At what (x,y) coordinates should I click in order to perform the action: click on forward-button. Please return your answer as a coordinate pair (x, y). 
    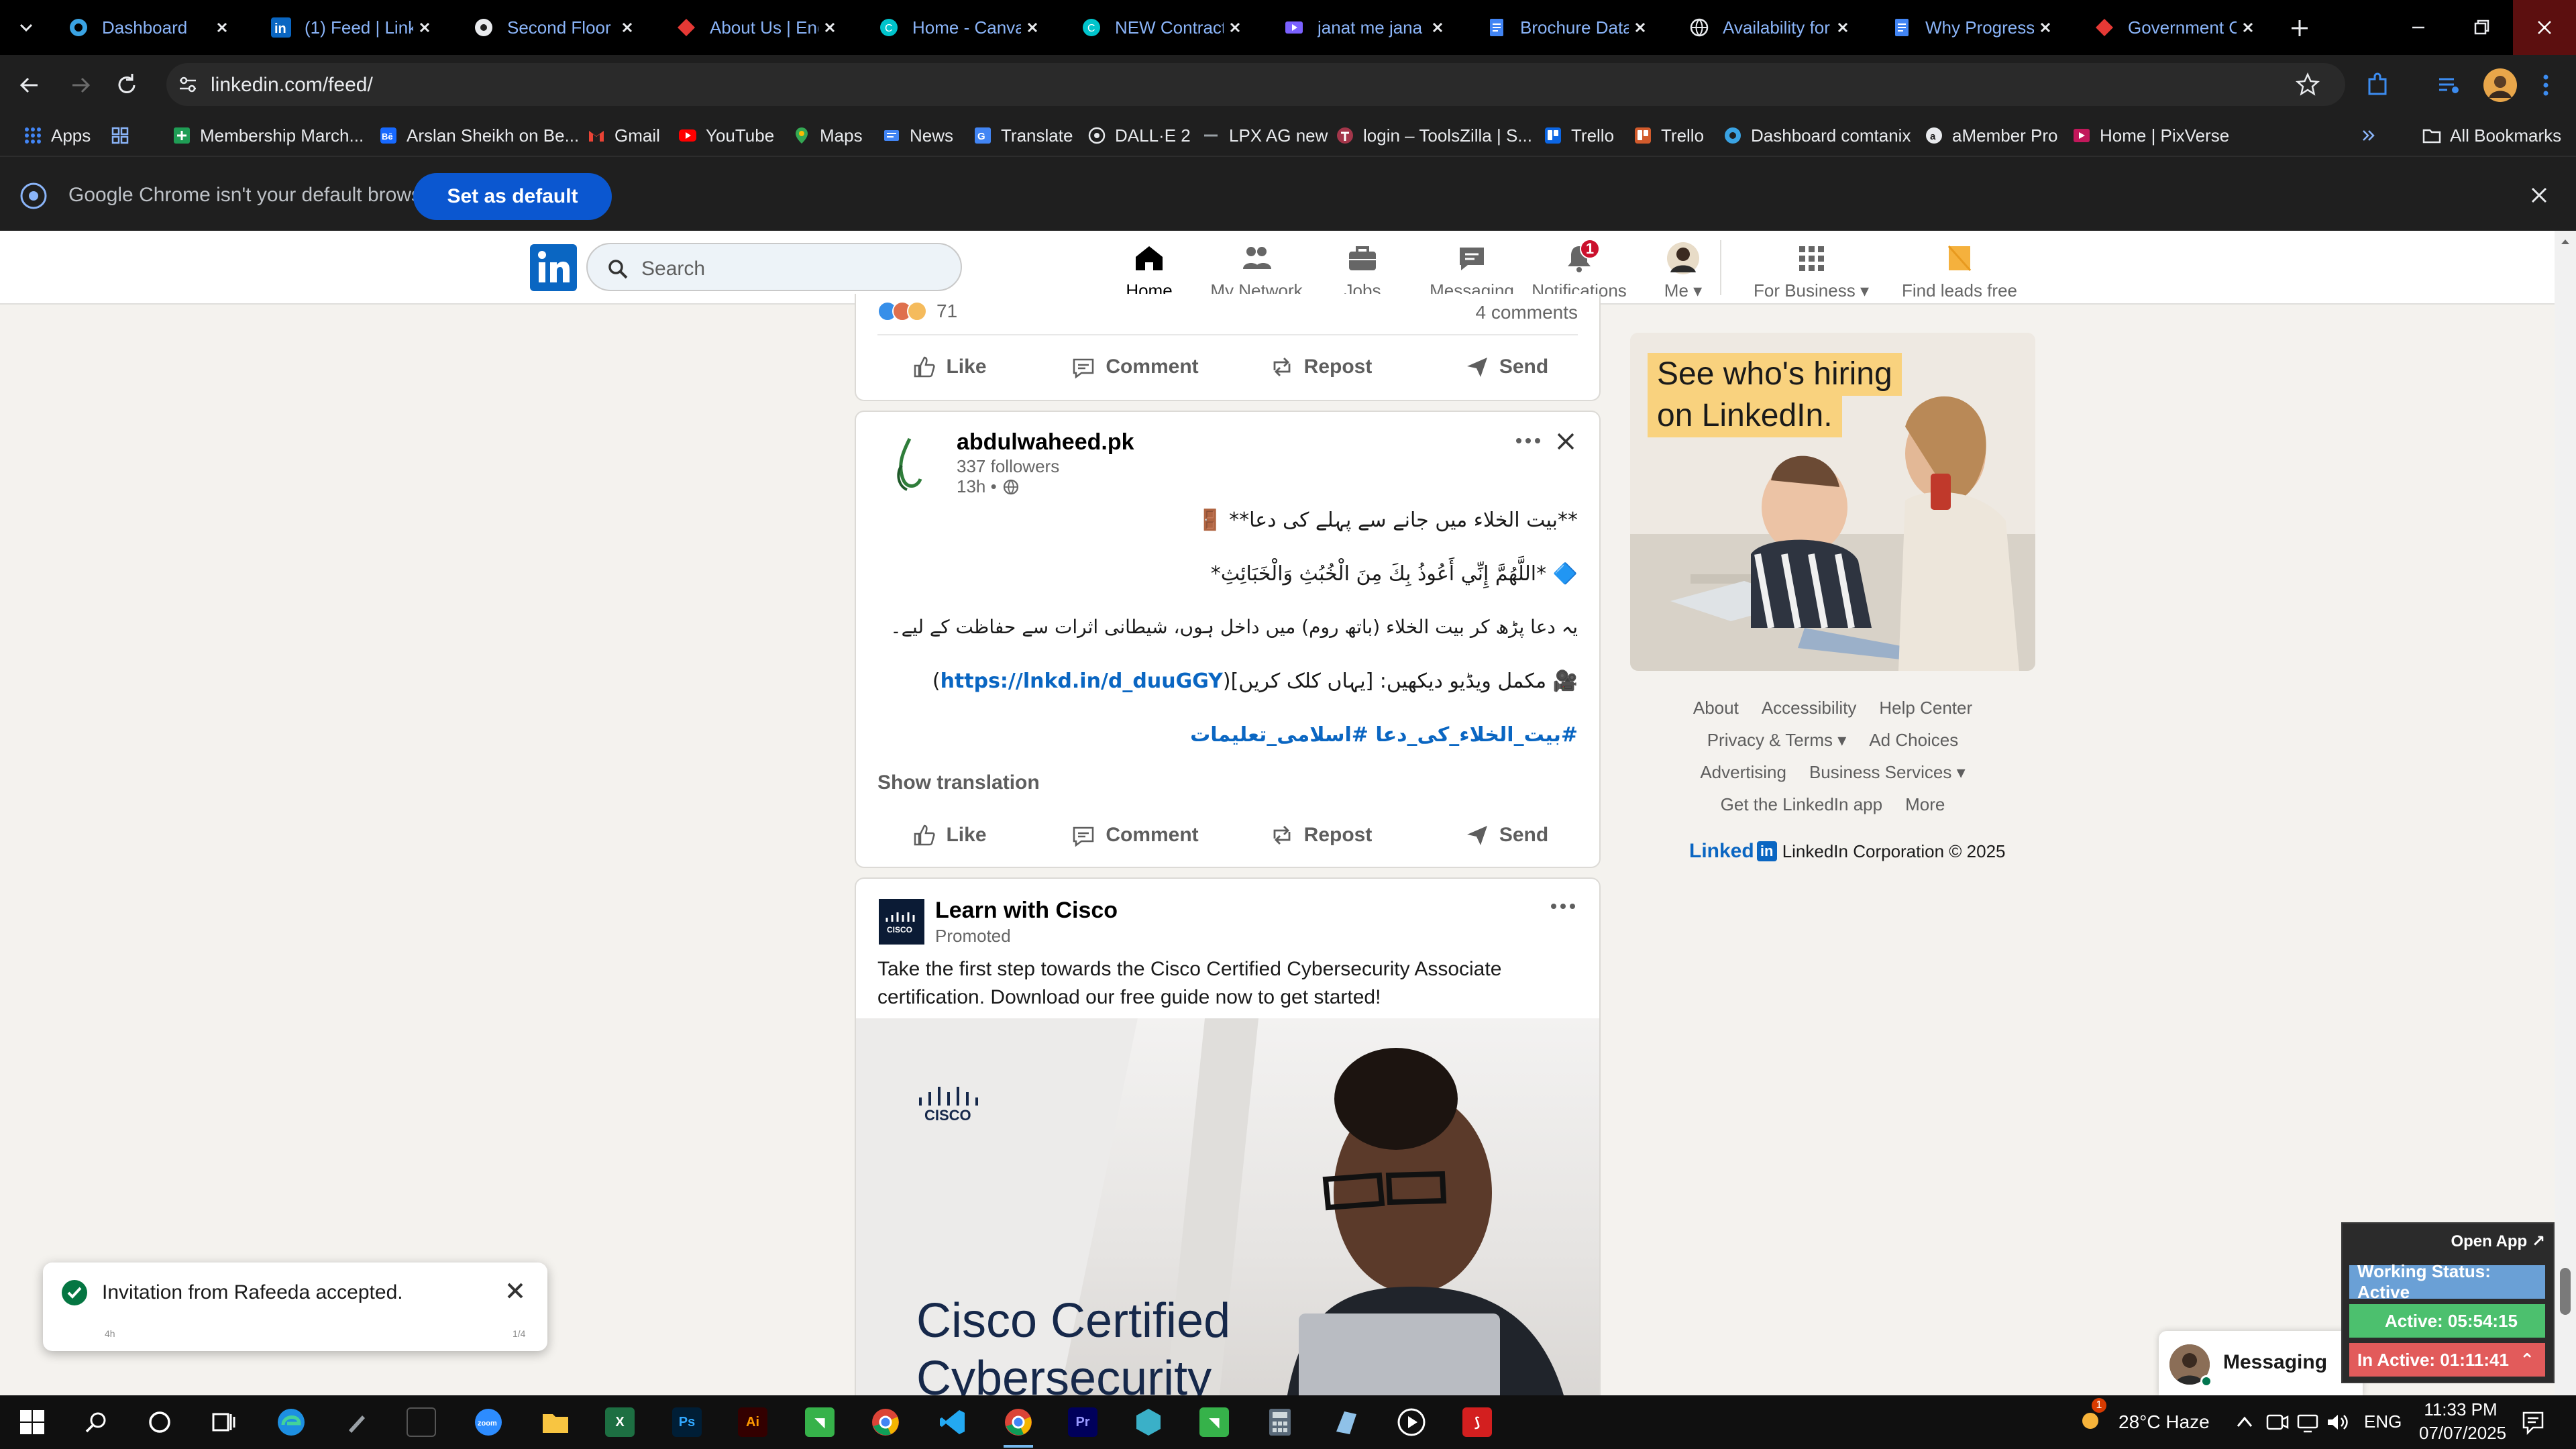
    Looking at the image, I should click on (81, 85).